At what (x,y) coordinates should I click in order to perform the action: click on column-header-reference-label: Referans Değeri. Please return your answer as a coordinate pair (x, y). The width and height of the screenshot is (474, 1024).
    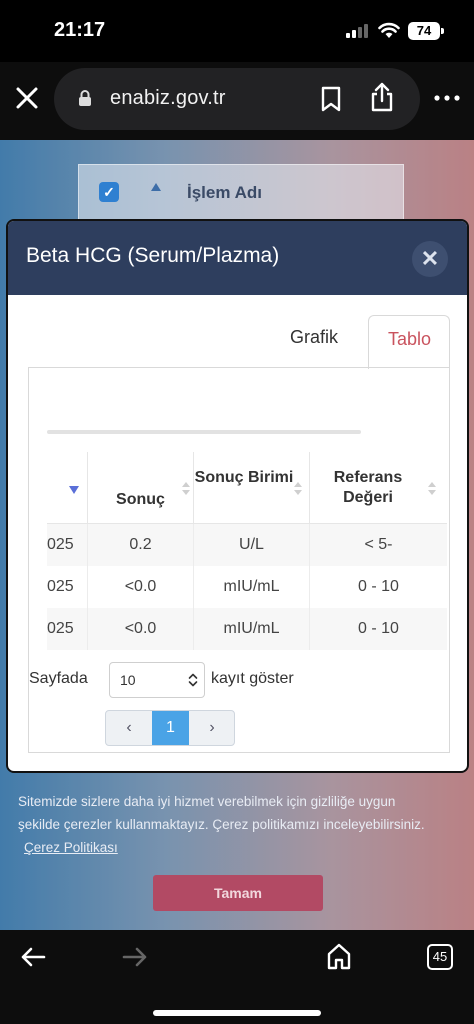
    Looking at the image, I should click on (368, 487).